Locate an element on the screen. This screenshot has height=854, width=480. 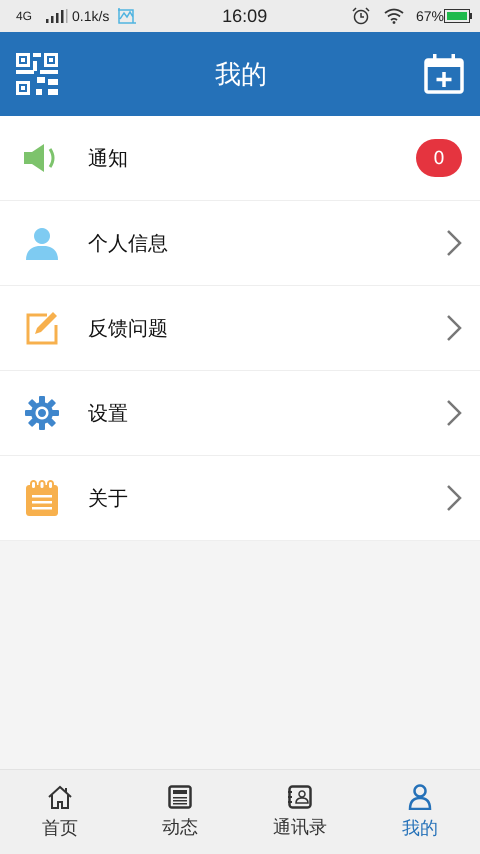
tab-item: 通讯录 is located at coordinates (300, 812).